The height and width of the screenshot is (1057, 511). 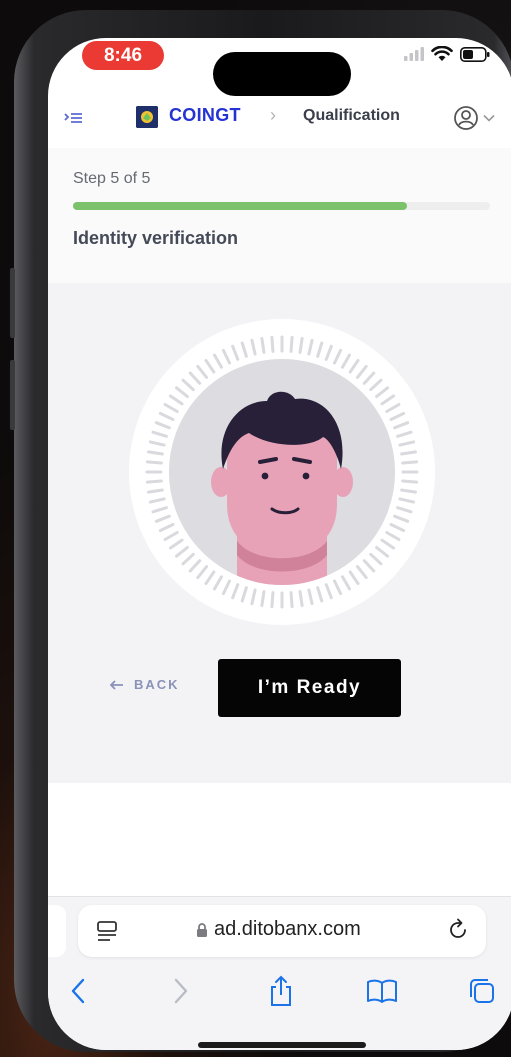 I want to click on url-text: ad.ditobanx.com, so click(x=287, y=929).